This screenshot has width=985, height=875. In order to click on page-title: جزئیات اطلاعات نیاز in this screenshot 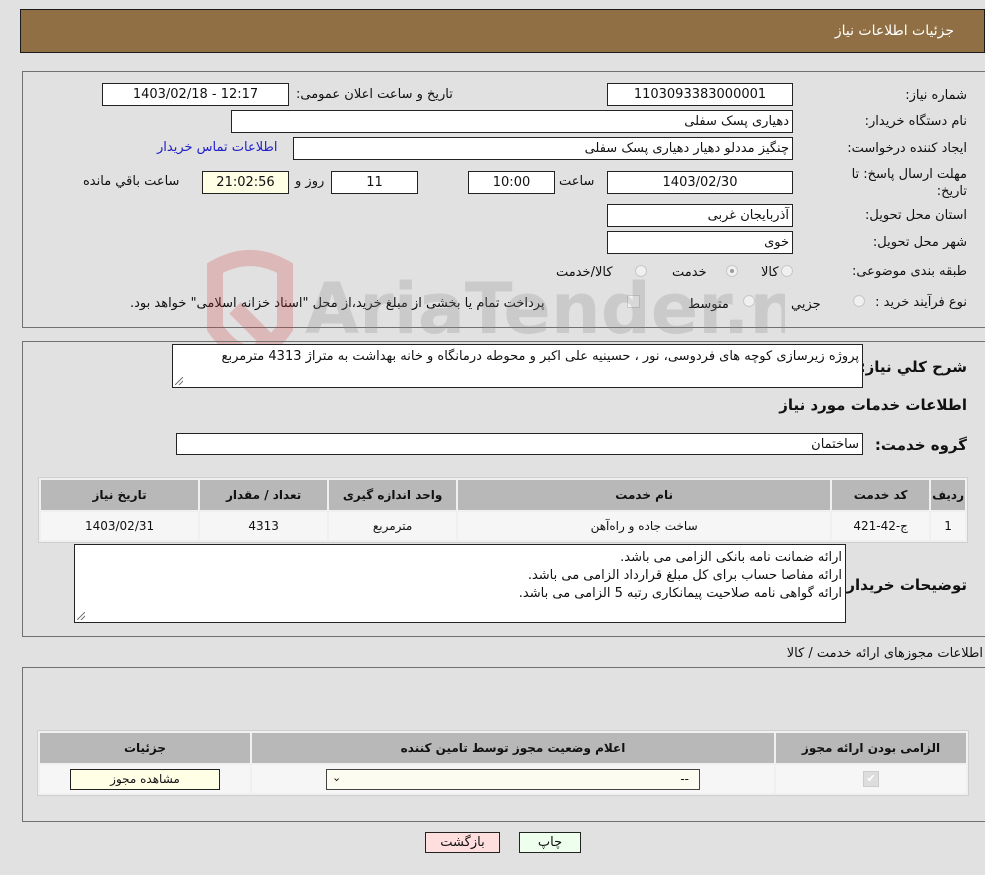, I will do `click(894, 31)`.